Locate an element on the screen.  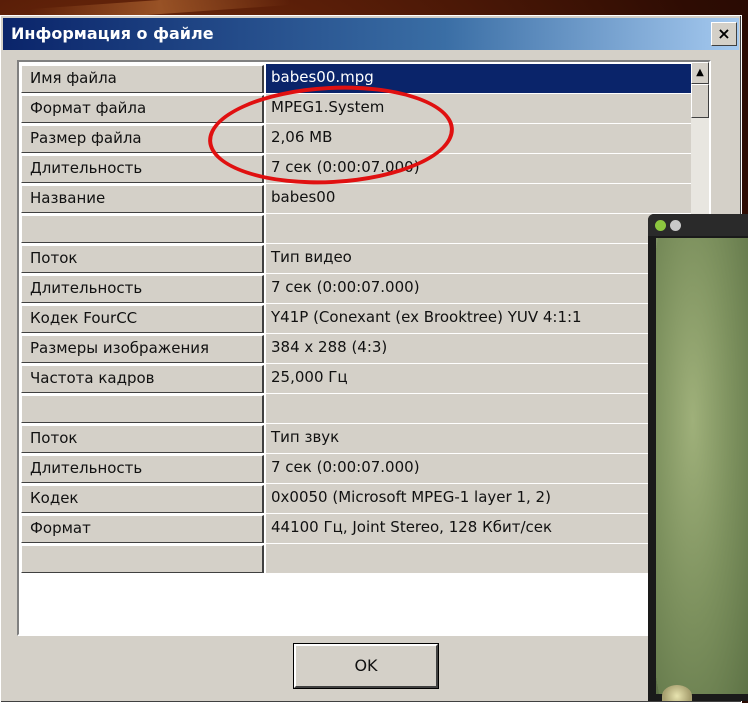
table-row: Размеры изображения 384 x 288 (4:3) is located at coordinates (356, 349).